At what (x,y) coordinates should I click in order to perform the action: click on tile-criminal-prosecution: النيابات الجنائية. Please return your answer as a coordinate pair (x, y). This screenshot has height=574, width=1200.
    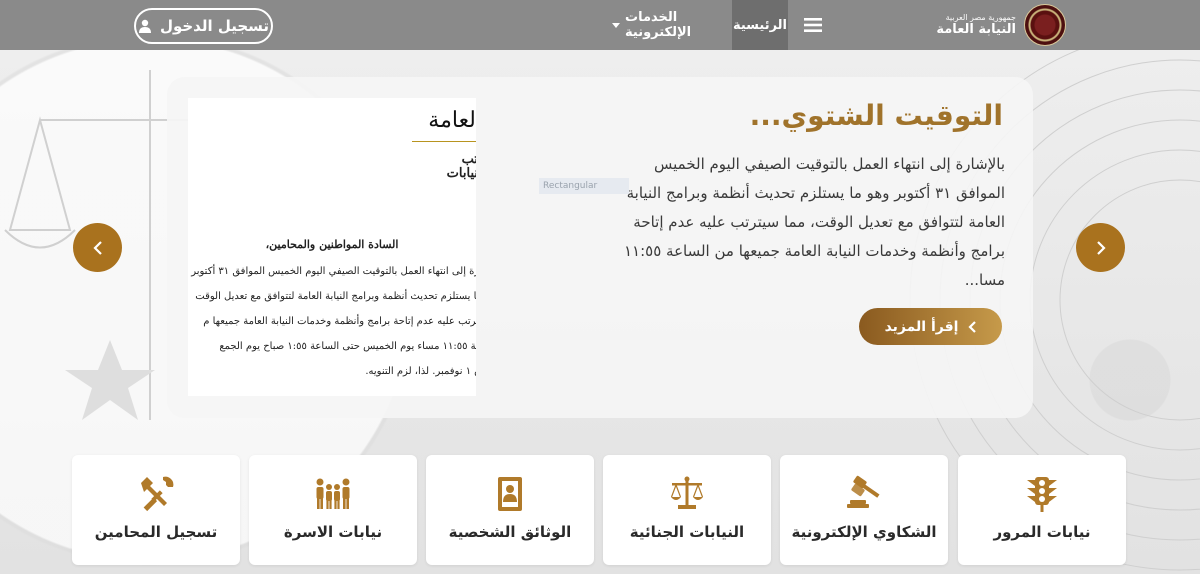
    Looking at the image, I should click on (687, 510).